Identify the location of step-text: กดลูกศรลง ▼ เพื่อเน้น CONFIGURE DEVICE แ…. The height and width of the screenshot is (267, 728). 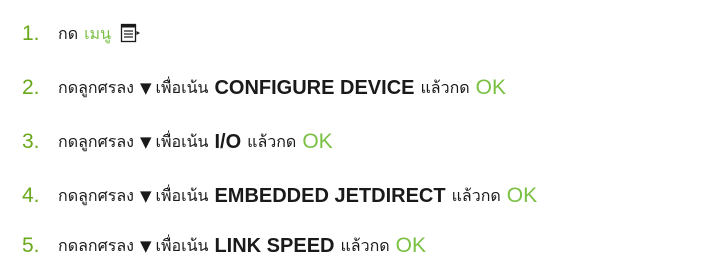
(282, 88).